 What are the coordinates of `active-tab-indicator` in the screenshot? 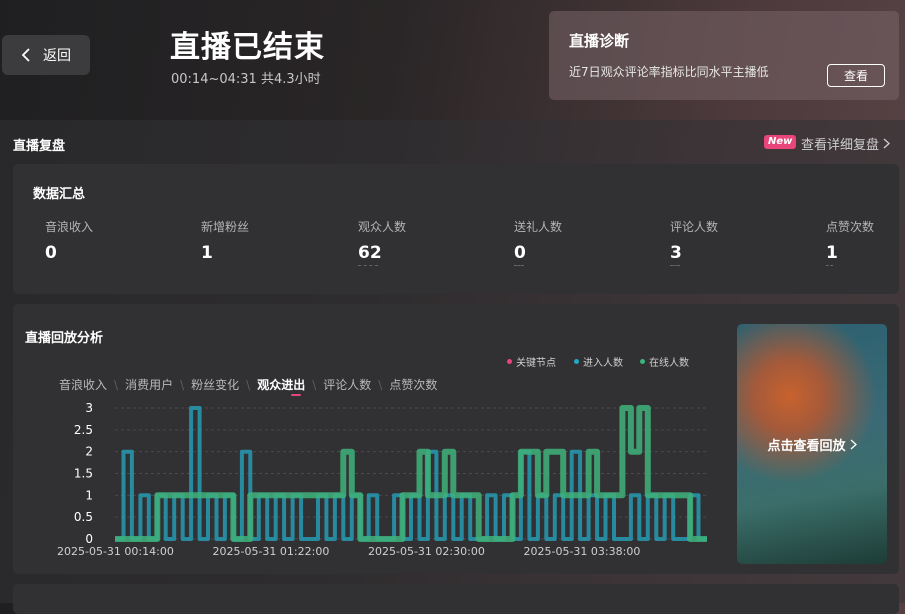 It's located at (296, 395).